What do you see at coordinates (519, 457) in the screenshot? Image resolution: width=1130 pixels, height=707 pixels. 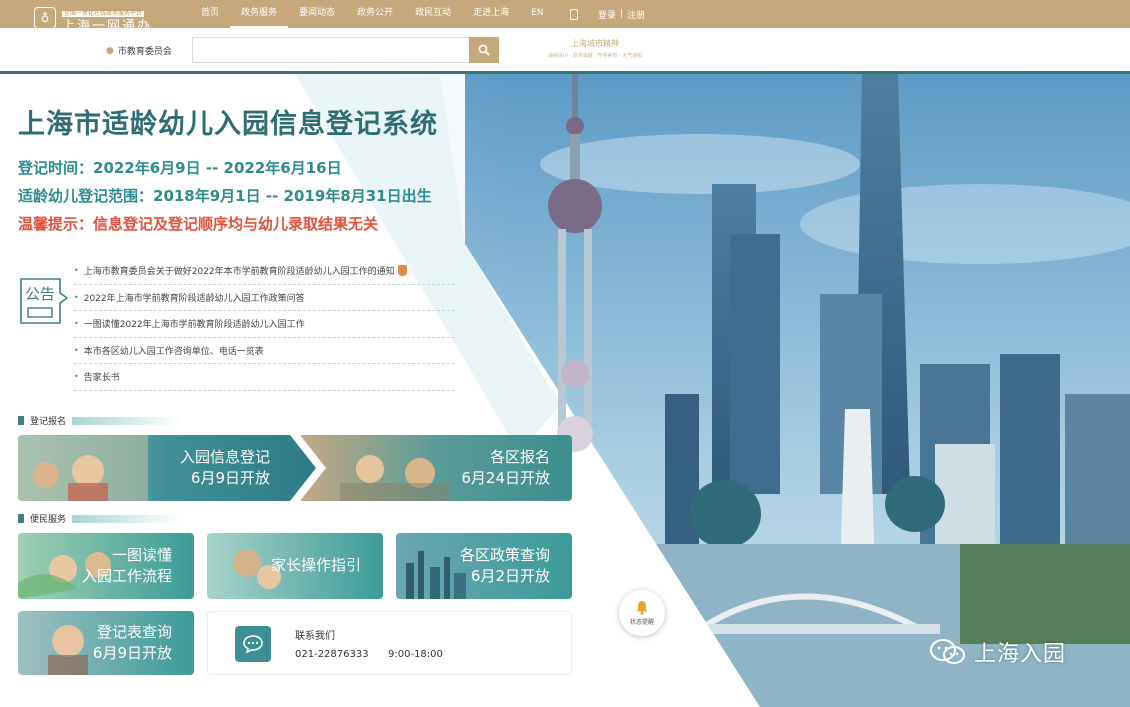 I see `district-signup-title: 各区报名` at bounding box center [519, 457].